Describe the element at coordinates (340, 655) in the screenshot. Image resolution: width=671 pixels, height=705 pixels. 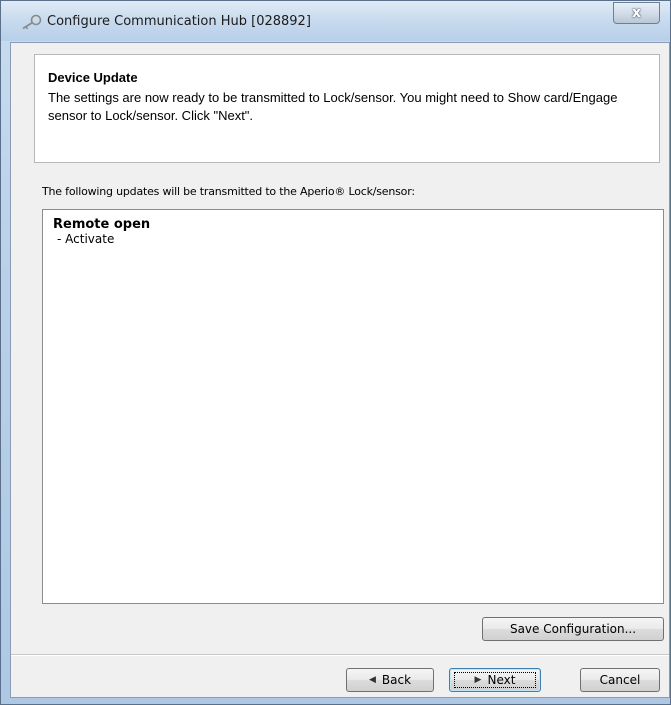
I see `divider` at that location.